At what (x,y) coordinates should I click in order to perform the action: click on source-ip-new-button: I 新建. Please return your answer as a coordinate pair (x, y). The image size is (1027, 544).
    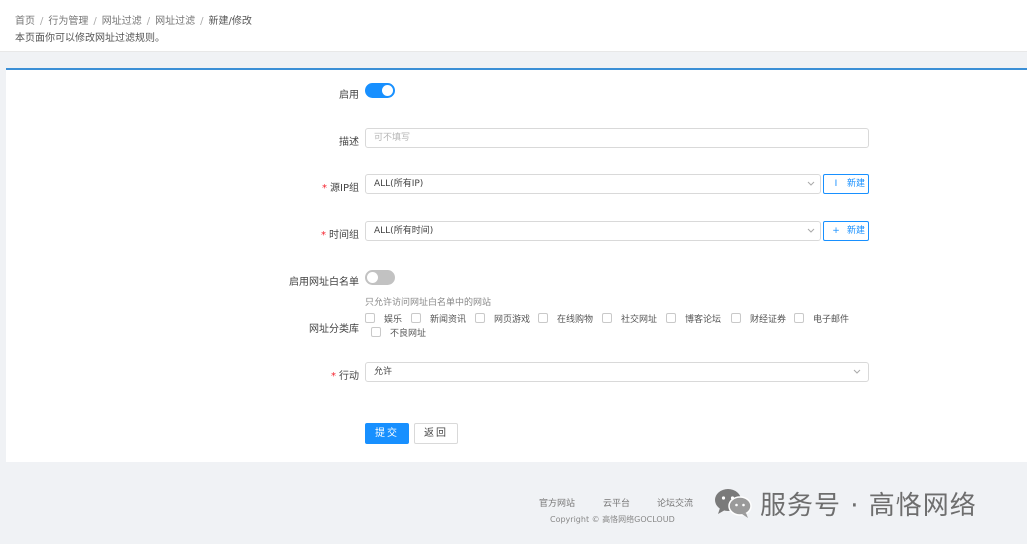
    Looking at the image, I should click on (846, 184).